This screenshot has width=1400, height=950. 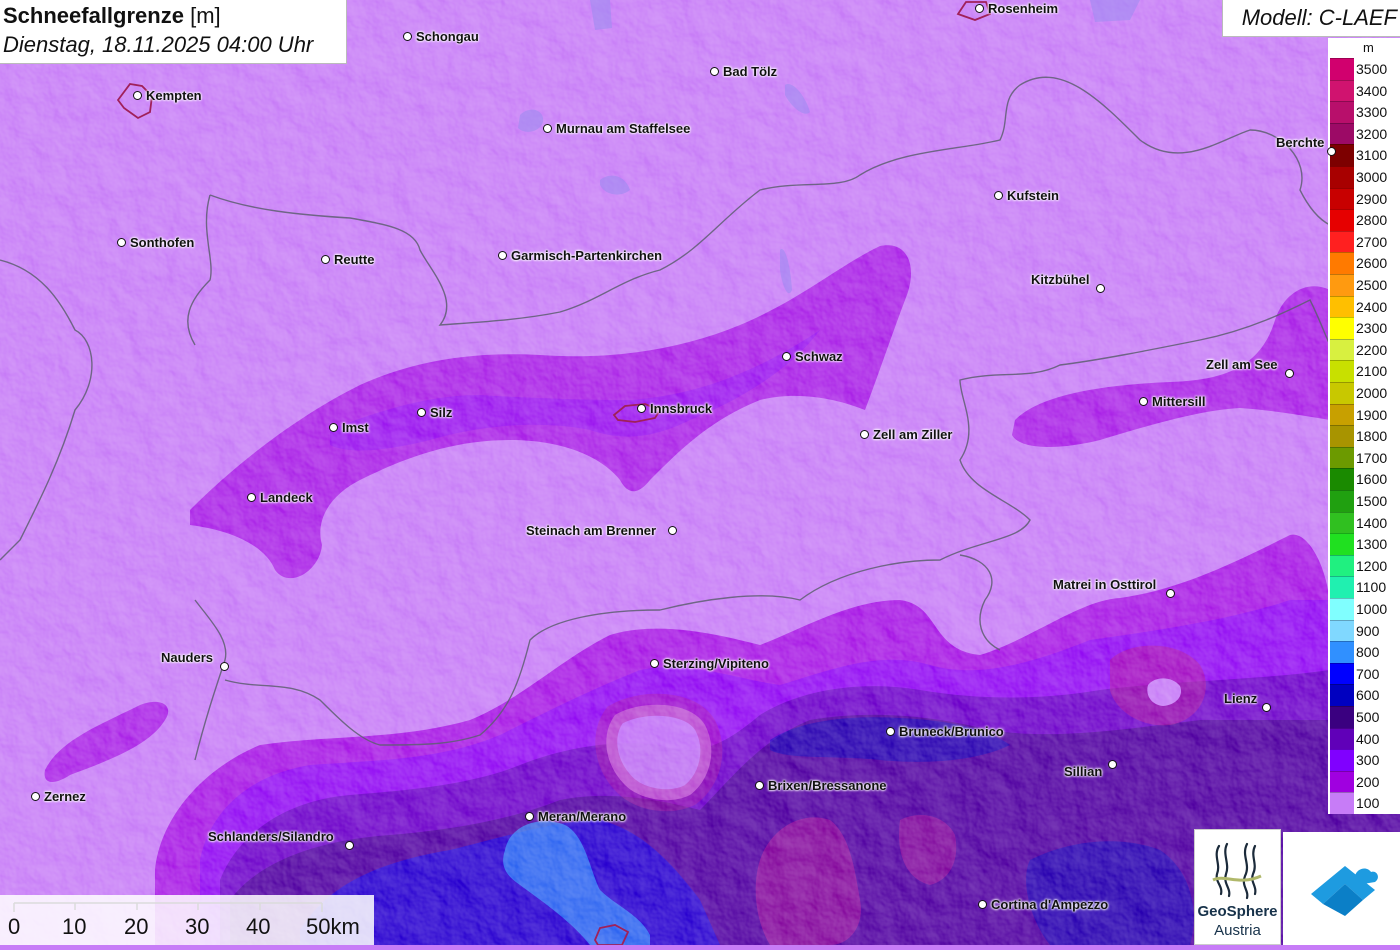 What do you see at coordinates (1178, 401) in the screenshot?
I see `city-label: Mittersill` at bounding box center [1178, 401].